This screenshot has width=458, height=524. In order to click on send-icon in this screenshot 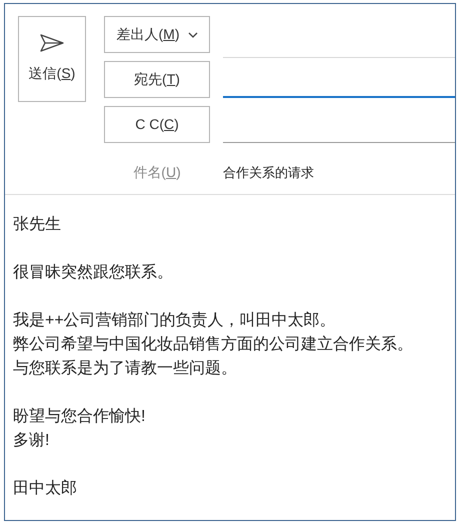, I will do `click(52, 43)`.